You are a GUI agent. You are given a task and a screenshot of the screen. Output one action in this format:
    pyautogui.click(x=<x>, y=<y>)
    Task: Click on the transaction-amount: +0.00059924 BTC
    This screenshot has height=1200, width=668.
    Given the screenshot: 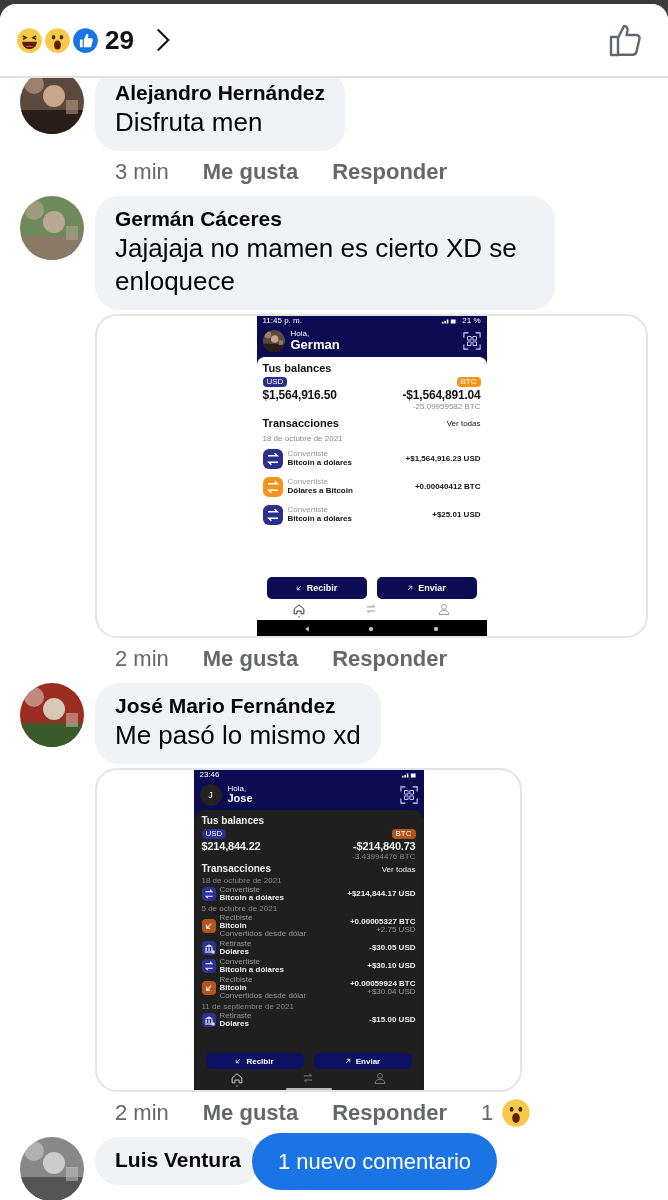 What is the action you would take?
    pyautogui.click(x=382, y=984)
    